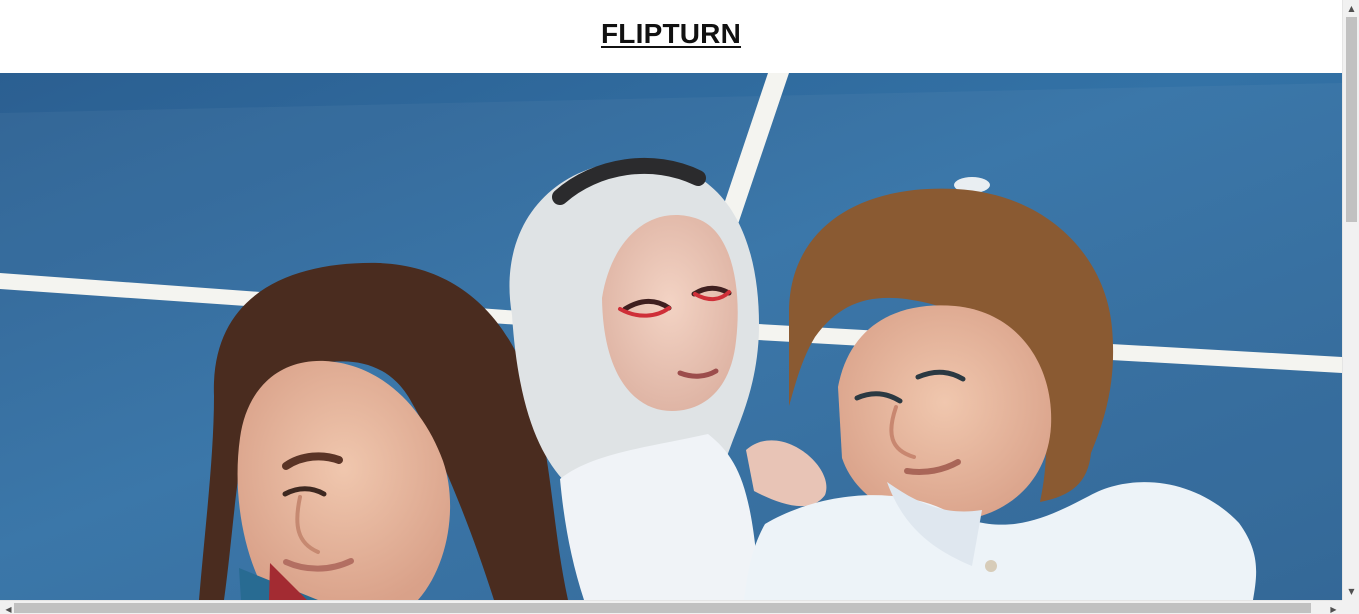 The height and width of the screenshot is (614, 1359). What do you see at coordinates (1351, 119) in the screenshot?
I see `vertical-scroll-thumb` at bounding box center [1351, 119].